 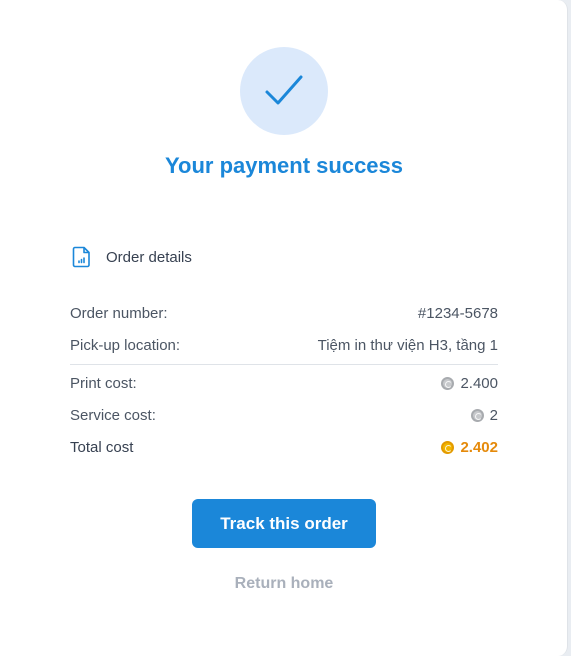 I want to click on gold-coin-icon, so click(x=448, y=447).